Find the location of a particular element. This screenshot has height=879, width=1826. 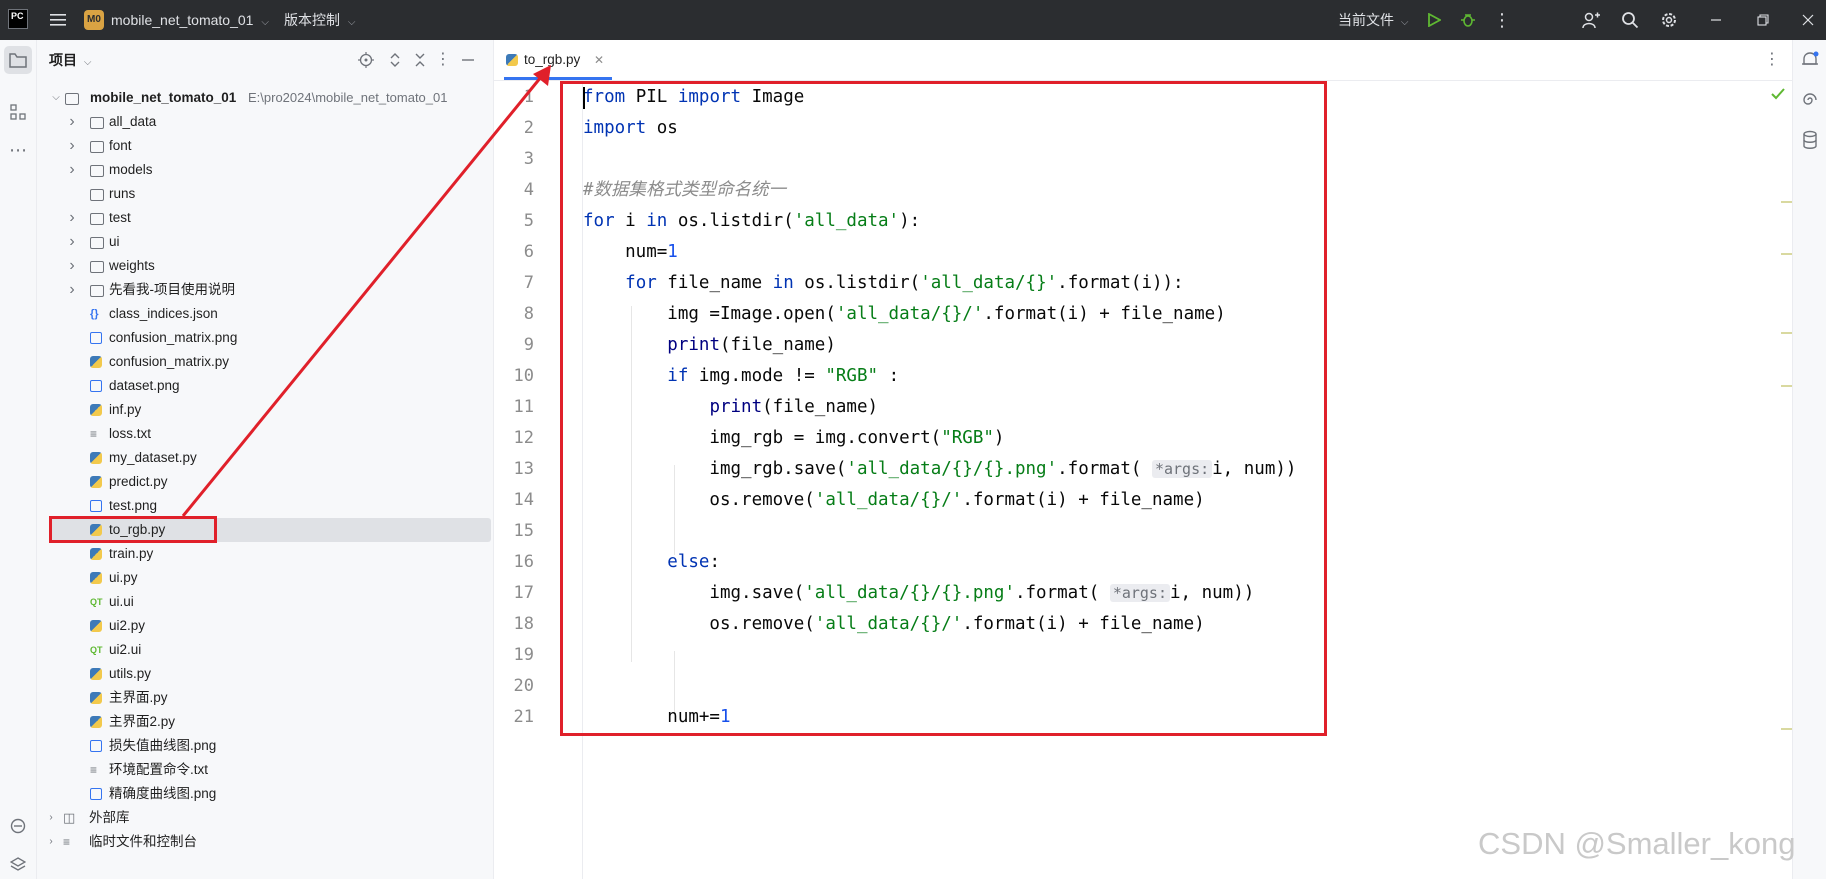

annotation-arrow is located at coordinates (366, 291).